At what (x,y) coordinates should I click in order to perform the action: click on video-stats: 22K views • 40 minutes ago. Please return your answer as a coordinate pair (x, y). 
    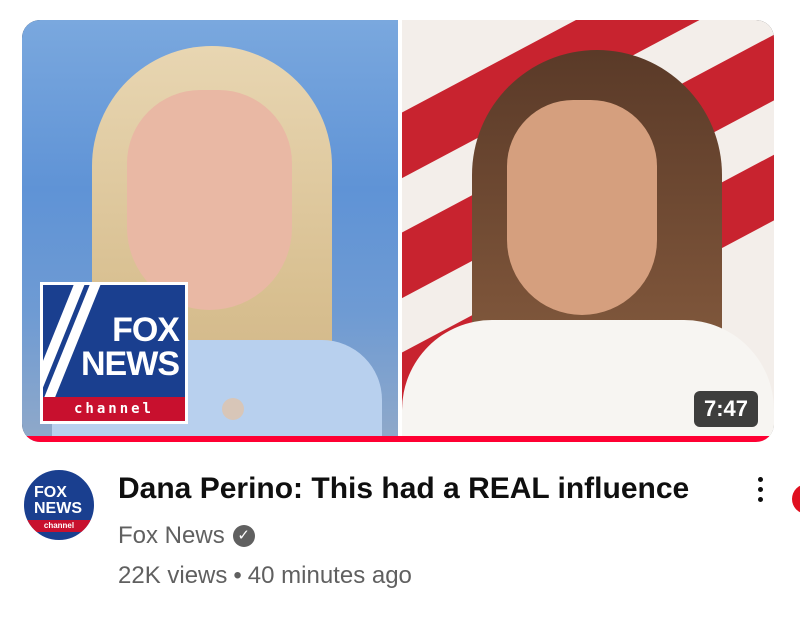
    Looking at the image, I should click on (265, 576).